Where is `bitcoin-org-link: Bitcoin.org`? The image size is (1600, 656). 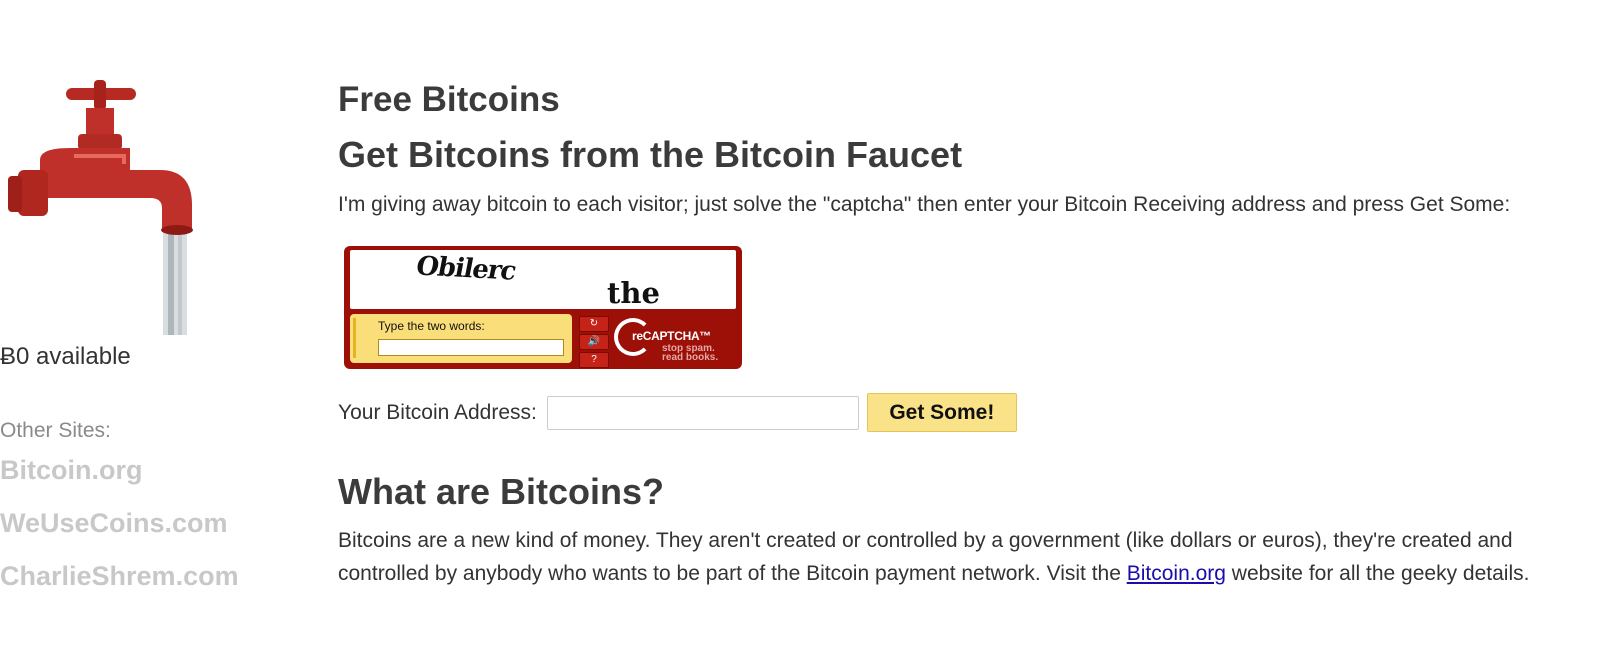
bitcoin-org-link: Bitcoin.org is located at coordinates (1176, 573).